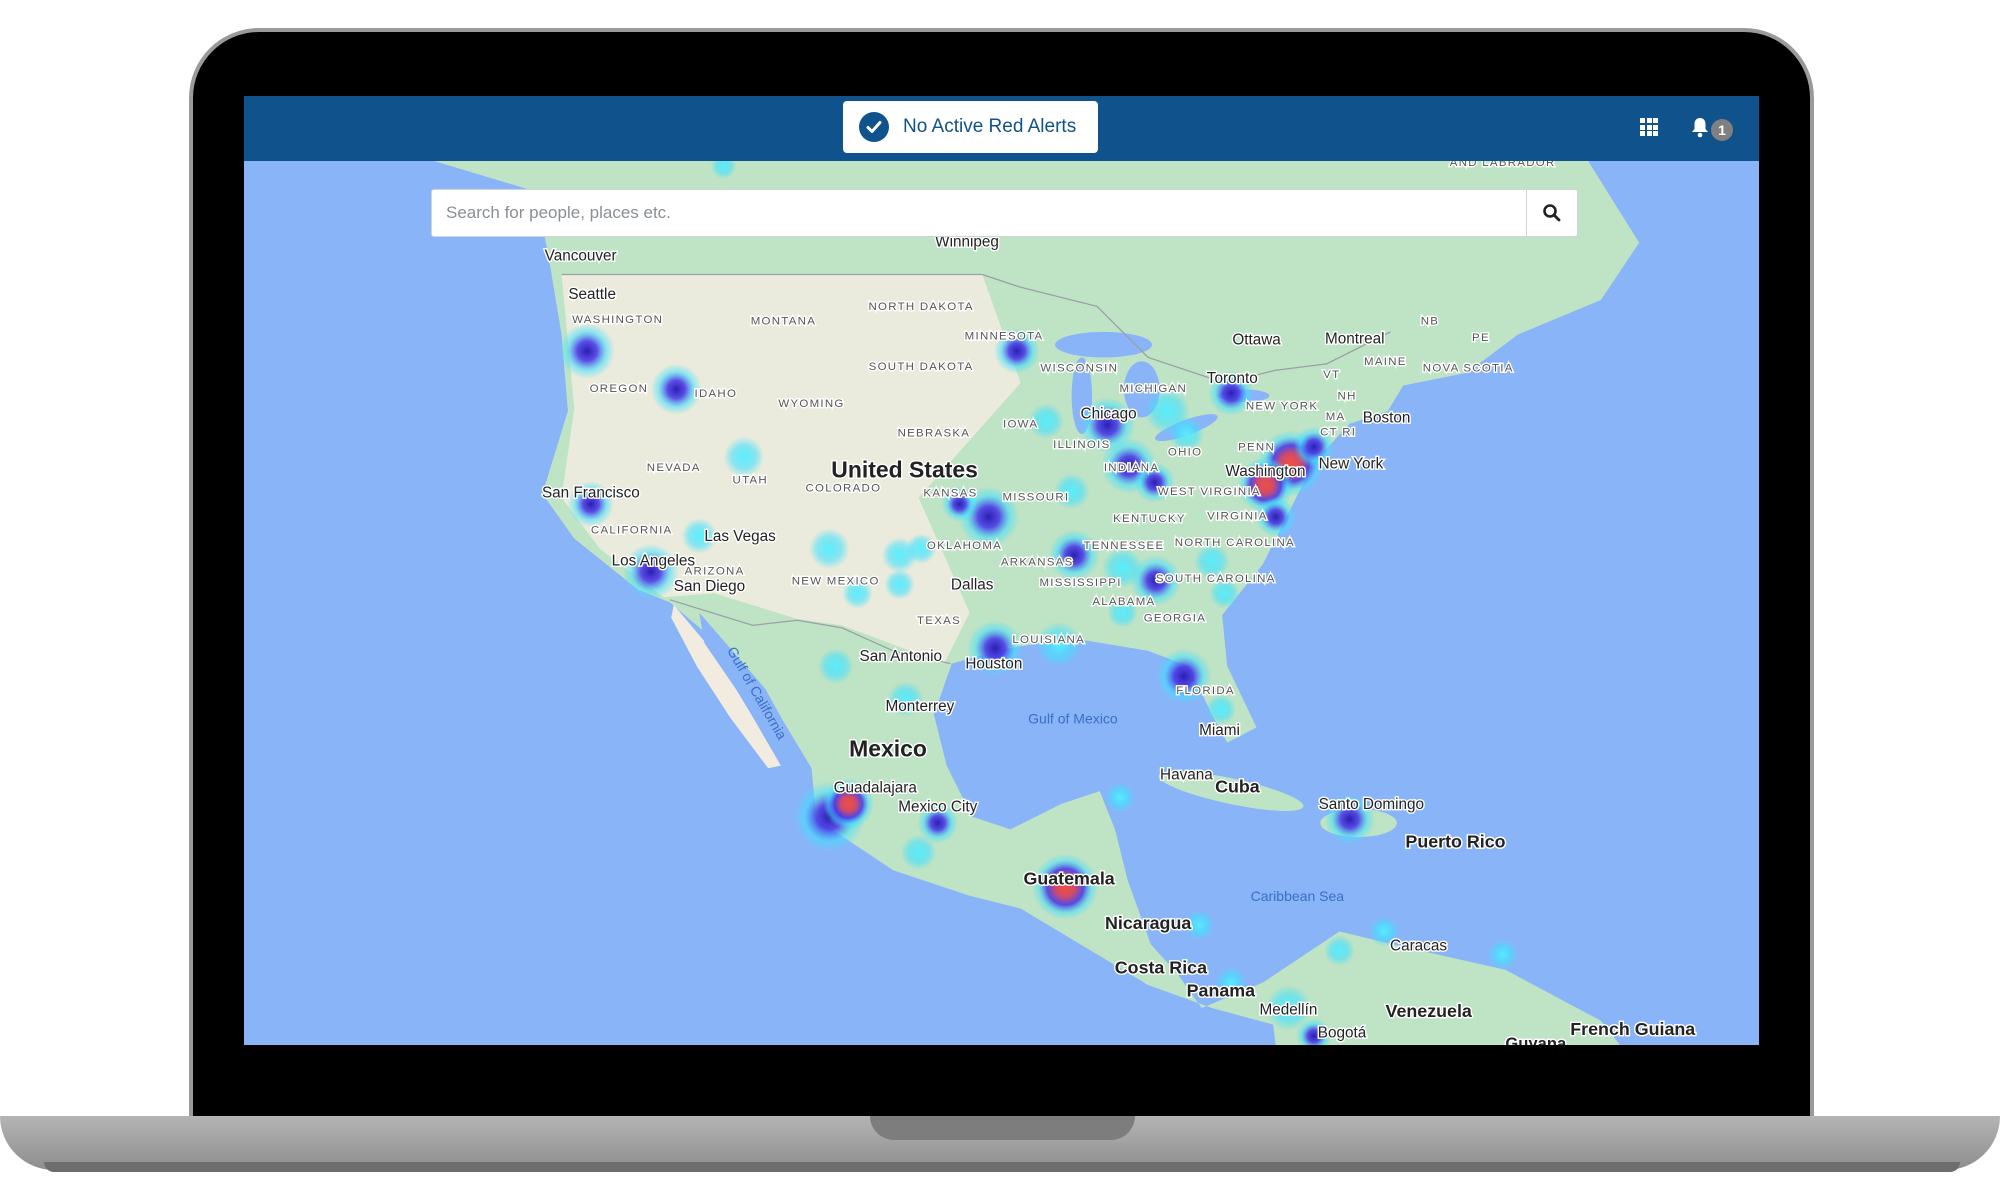 This screenshot has width=2000, height=1200. Describe the element at coordinates (1048, 640) in the screenshot. I see `state-label: LOUISIANA` at that location.